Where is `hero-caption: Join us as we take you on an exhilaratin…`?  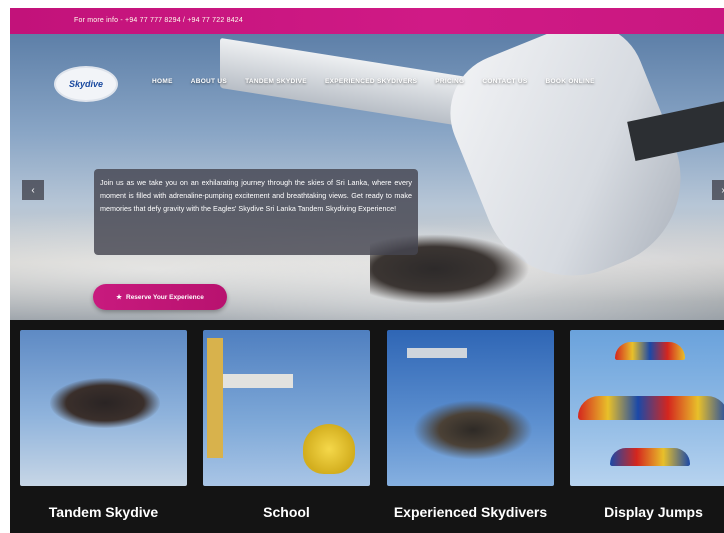
hero-caption: Join us as we take you on an exhilaratin… is located at coordinates (256, 212).